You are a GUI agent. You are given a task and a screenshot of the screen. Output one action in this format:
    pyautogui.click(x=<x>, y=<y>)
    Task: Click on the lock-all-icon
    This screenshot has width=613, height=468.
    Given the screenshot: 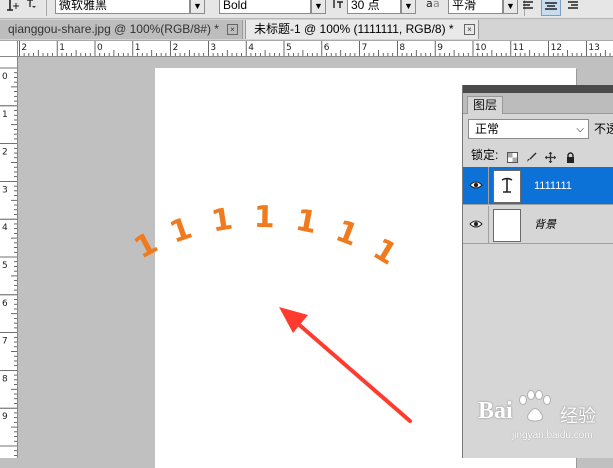 What is the action you would take?
    pyautogui.click(x=570, y=157)
    